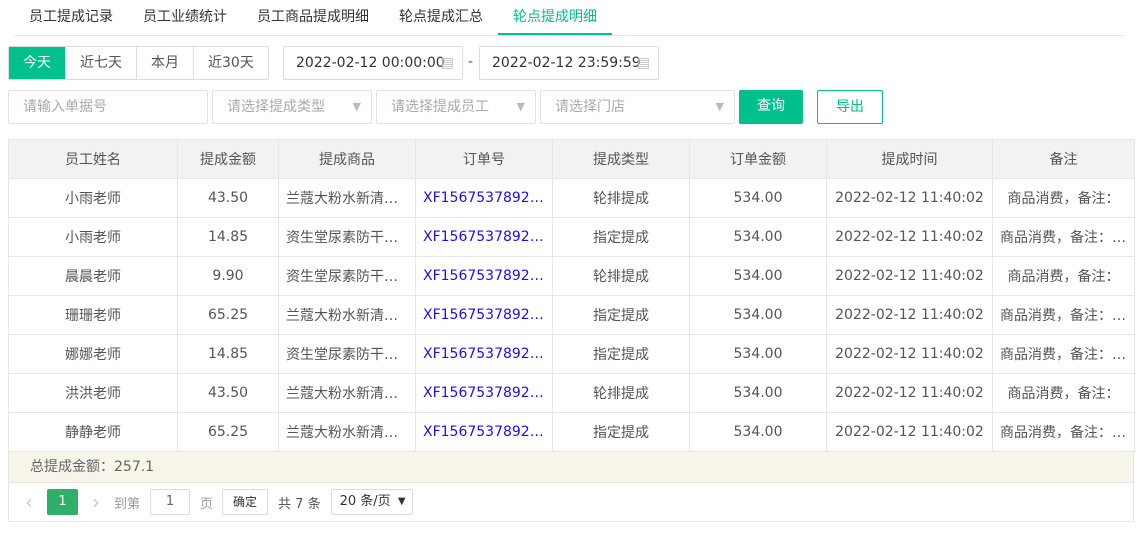 The width and height of the screenshot is (1144, 537). I want to click on column-header: 员工姓名, so click(93, 159).